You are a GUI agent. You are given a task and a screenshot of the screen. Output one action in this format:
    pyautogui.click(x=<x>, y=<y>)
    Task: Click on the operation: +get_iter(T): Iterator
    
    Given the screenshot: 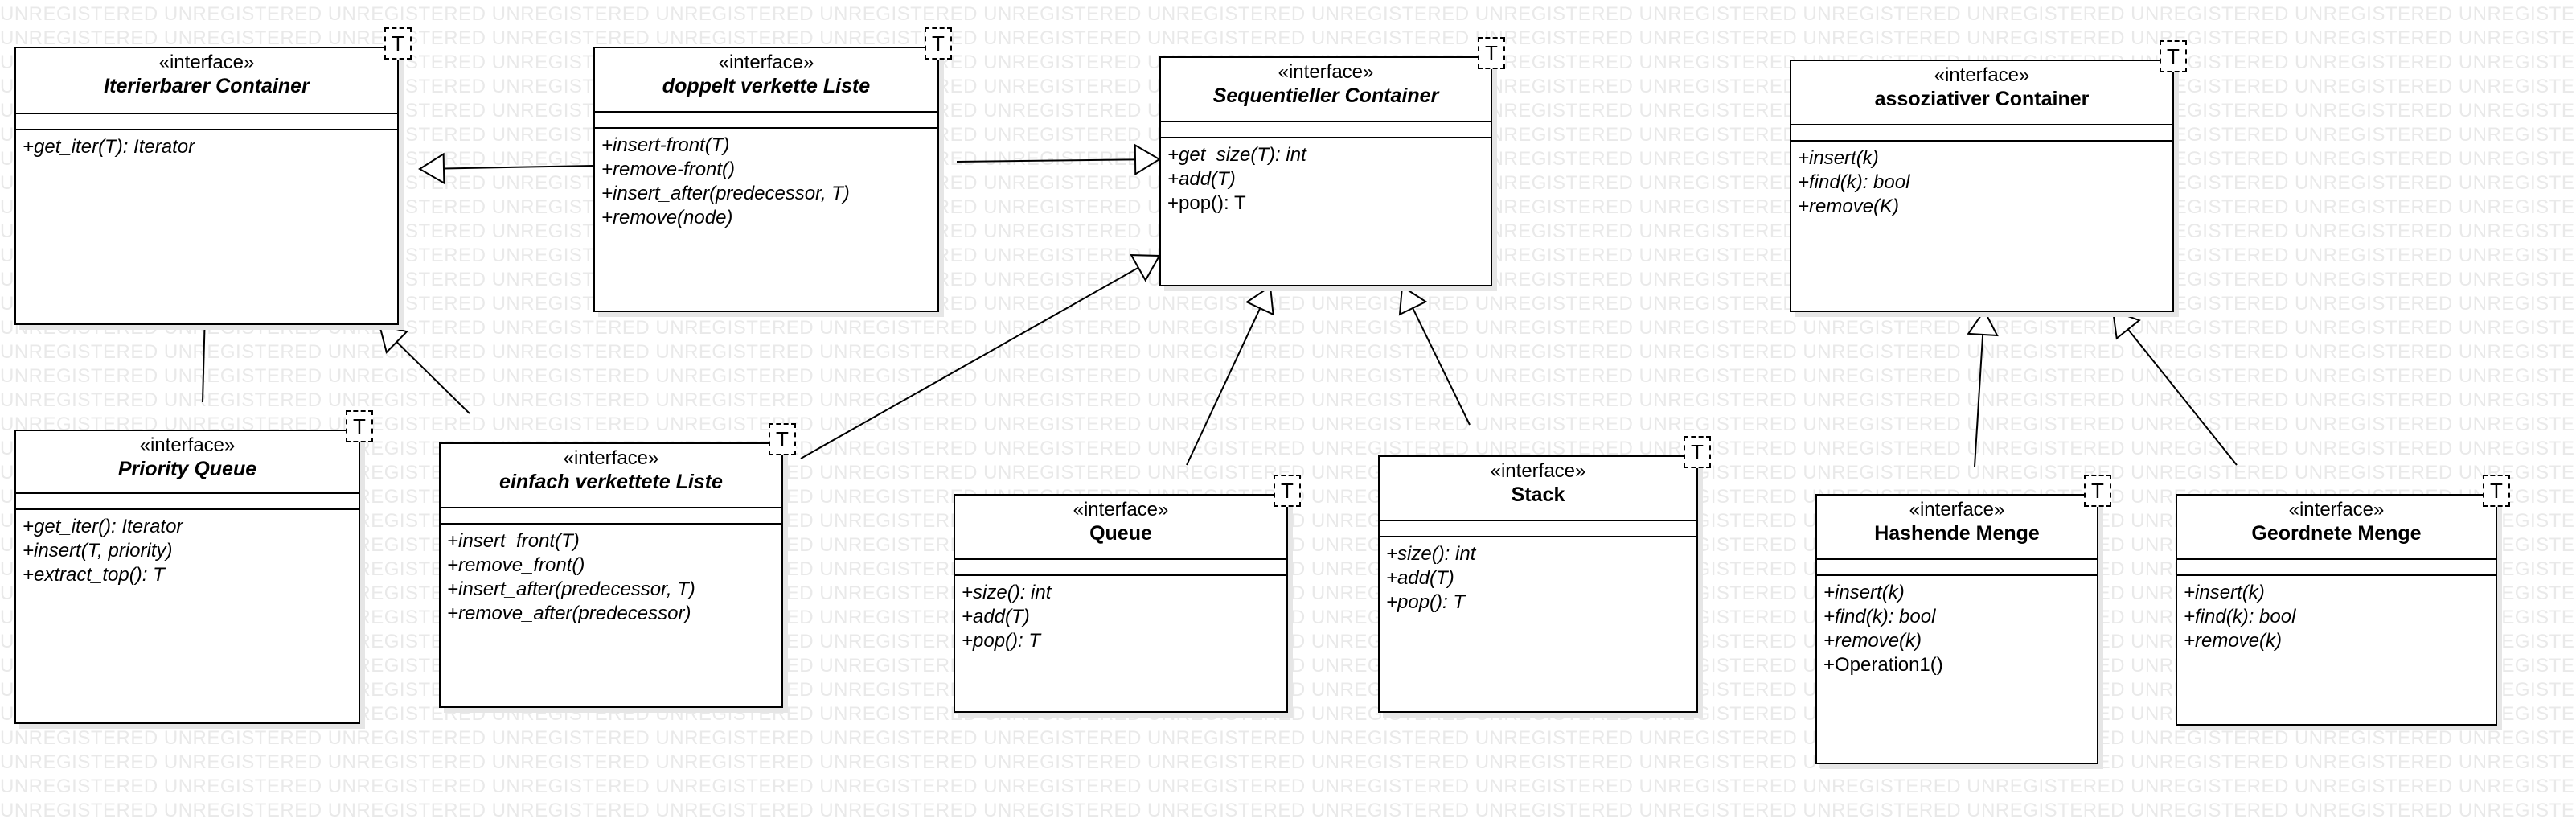 What is the action you would take?
    pyautogui.click(x=207, y=147)
    